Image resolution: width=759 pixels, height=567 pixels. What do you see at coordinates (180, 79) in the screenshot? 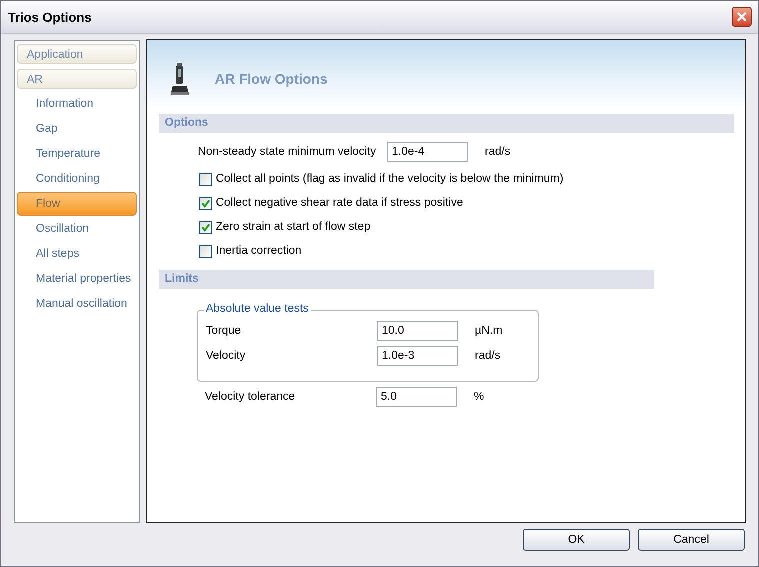
I see `instrument-icon` at bounding box center [180, 79].